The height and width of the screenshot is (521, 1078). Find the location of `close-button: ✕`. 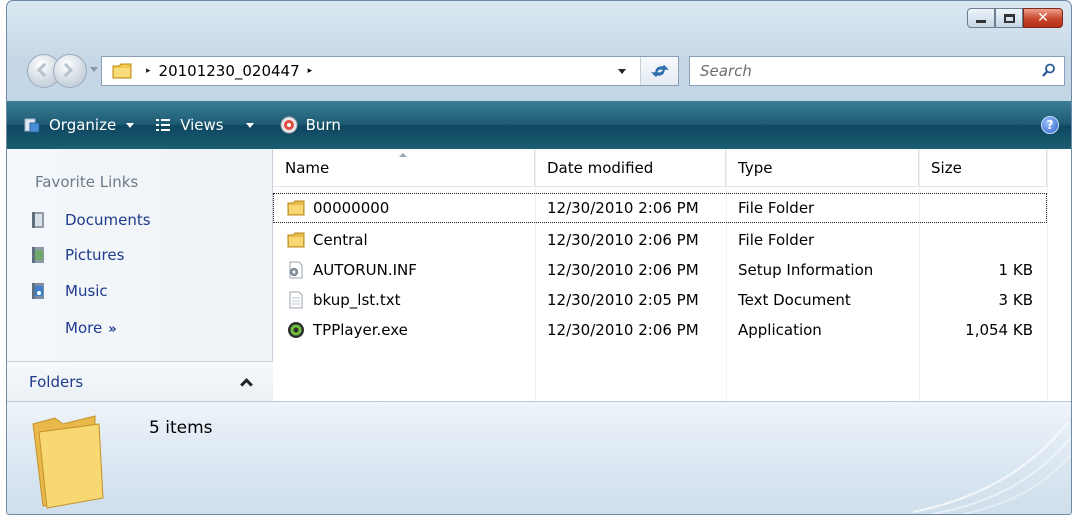

close-button: ✕ is located at coordinates (1043, 18).